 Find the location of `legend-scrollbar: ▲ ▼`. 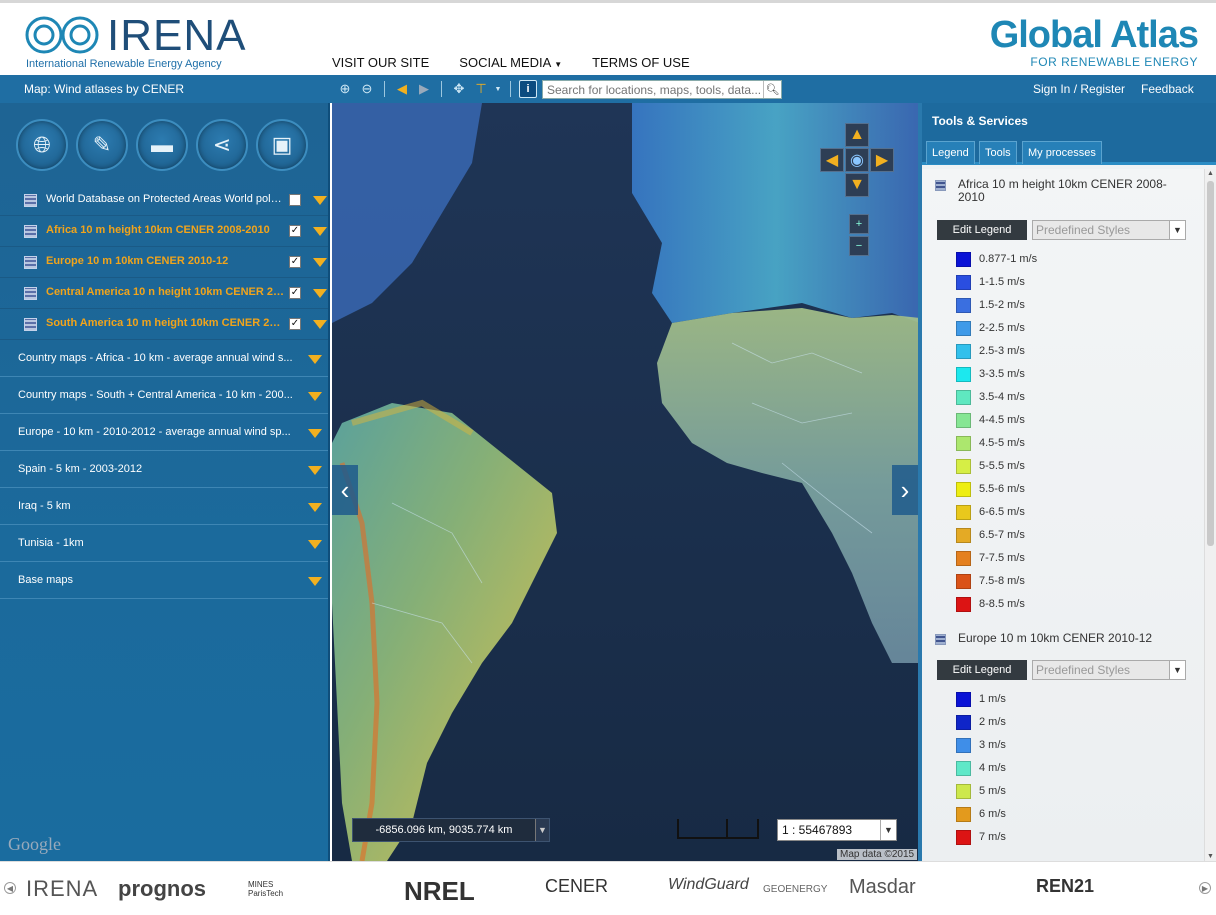

legend-scrollbar: ▲ ▼ is located at coordinates (1210, 515).